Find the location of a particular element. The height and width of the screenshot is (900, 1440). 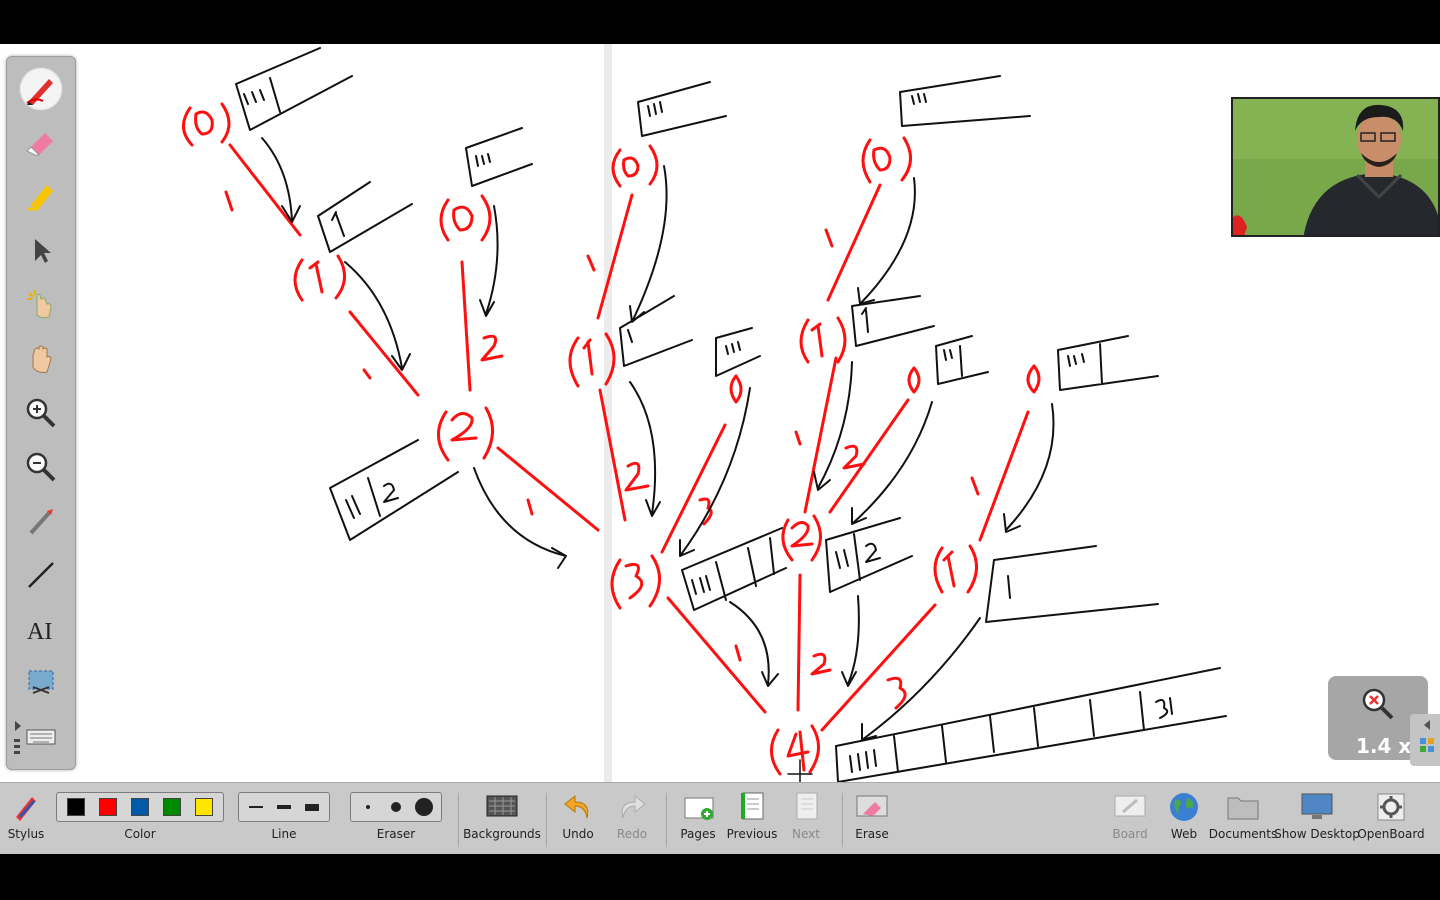

sidebar-collapse-handle is located at coordinates (19, 741).